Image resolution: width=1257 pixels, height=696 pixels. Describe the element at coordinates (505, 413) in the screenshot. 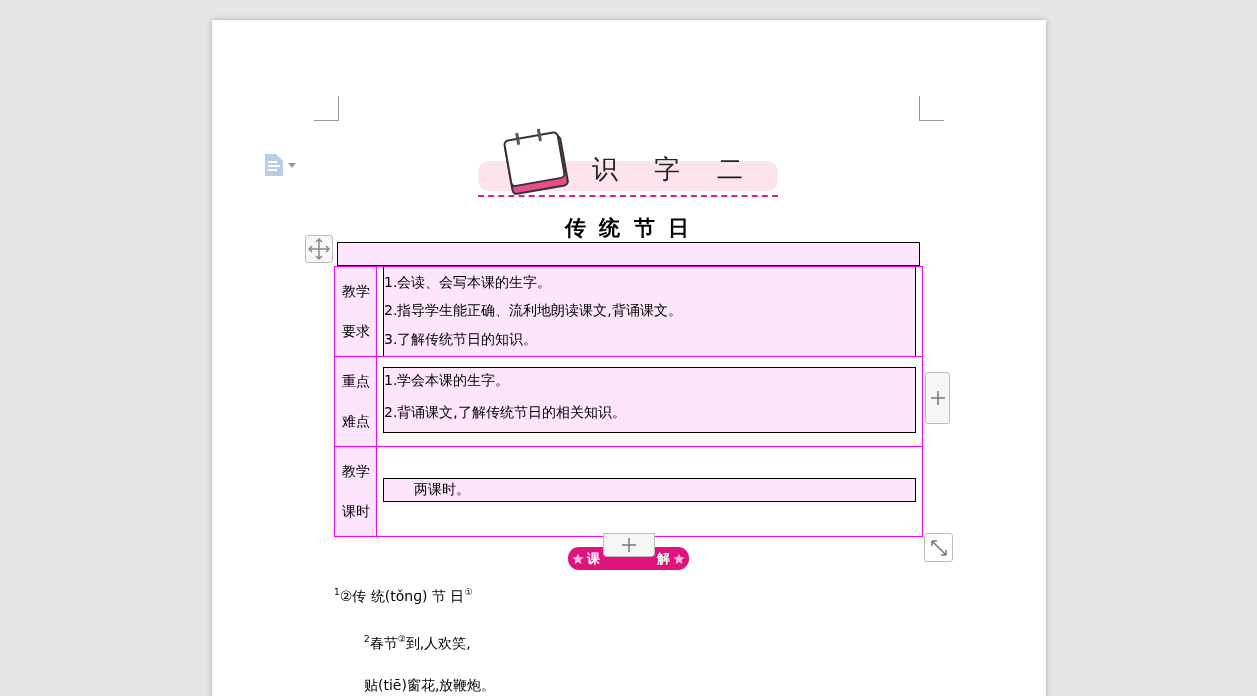

I see `requirement-text: 2.背诵课文,了解传统节日的相关知识。` at that location.